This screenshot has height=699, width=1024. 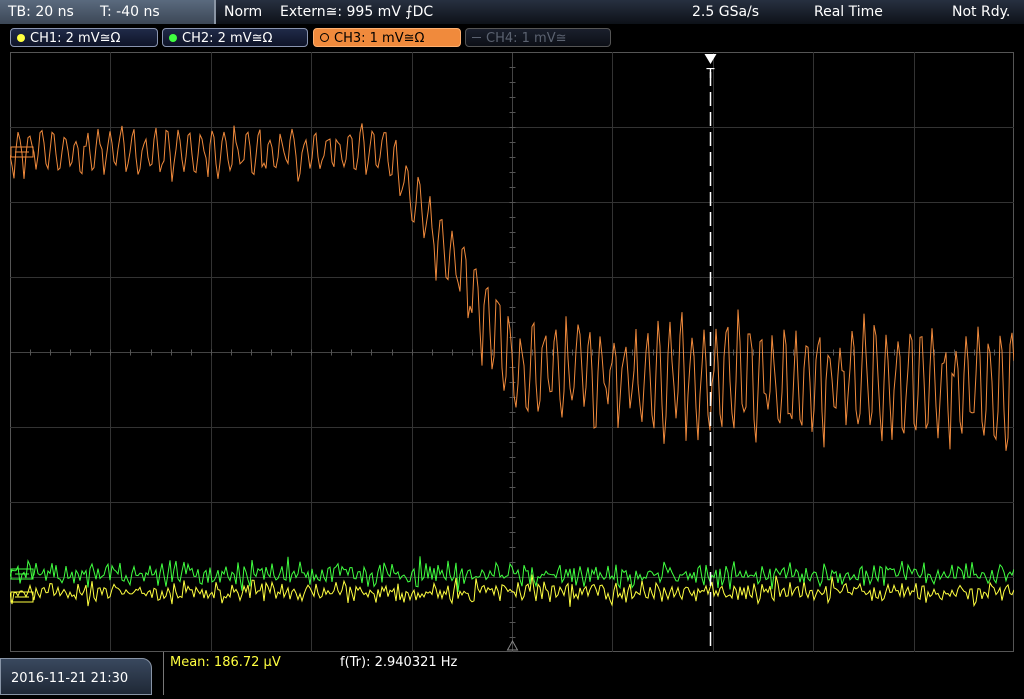 What do you see at coordinates (710, 74) in the screenshot?
I see `trigger-marker-label: T` at bounding box center [710, 74].